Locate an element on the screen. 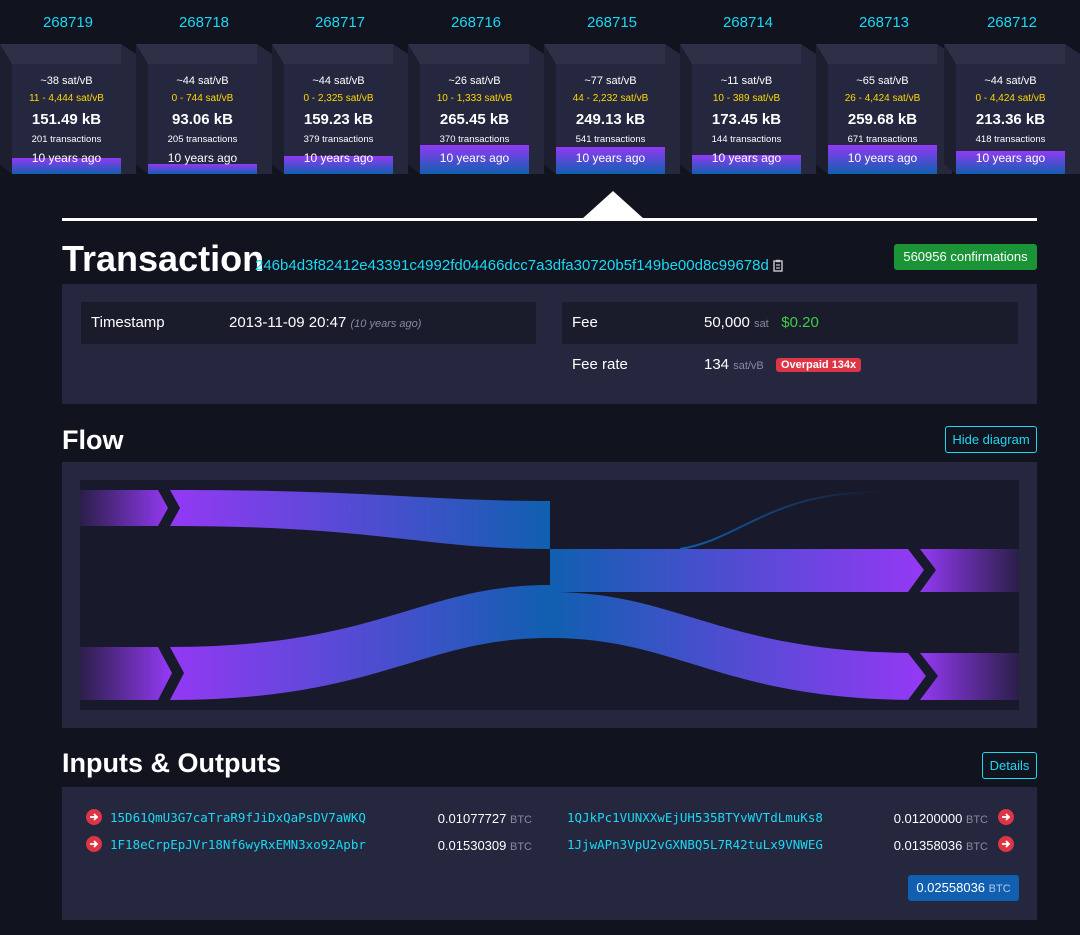  fee-rate-label: Fee rate is located at coordinates (600, 364).